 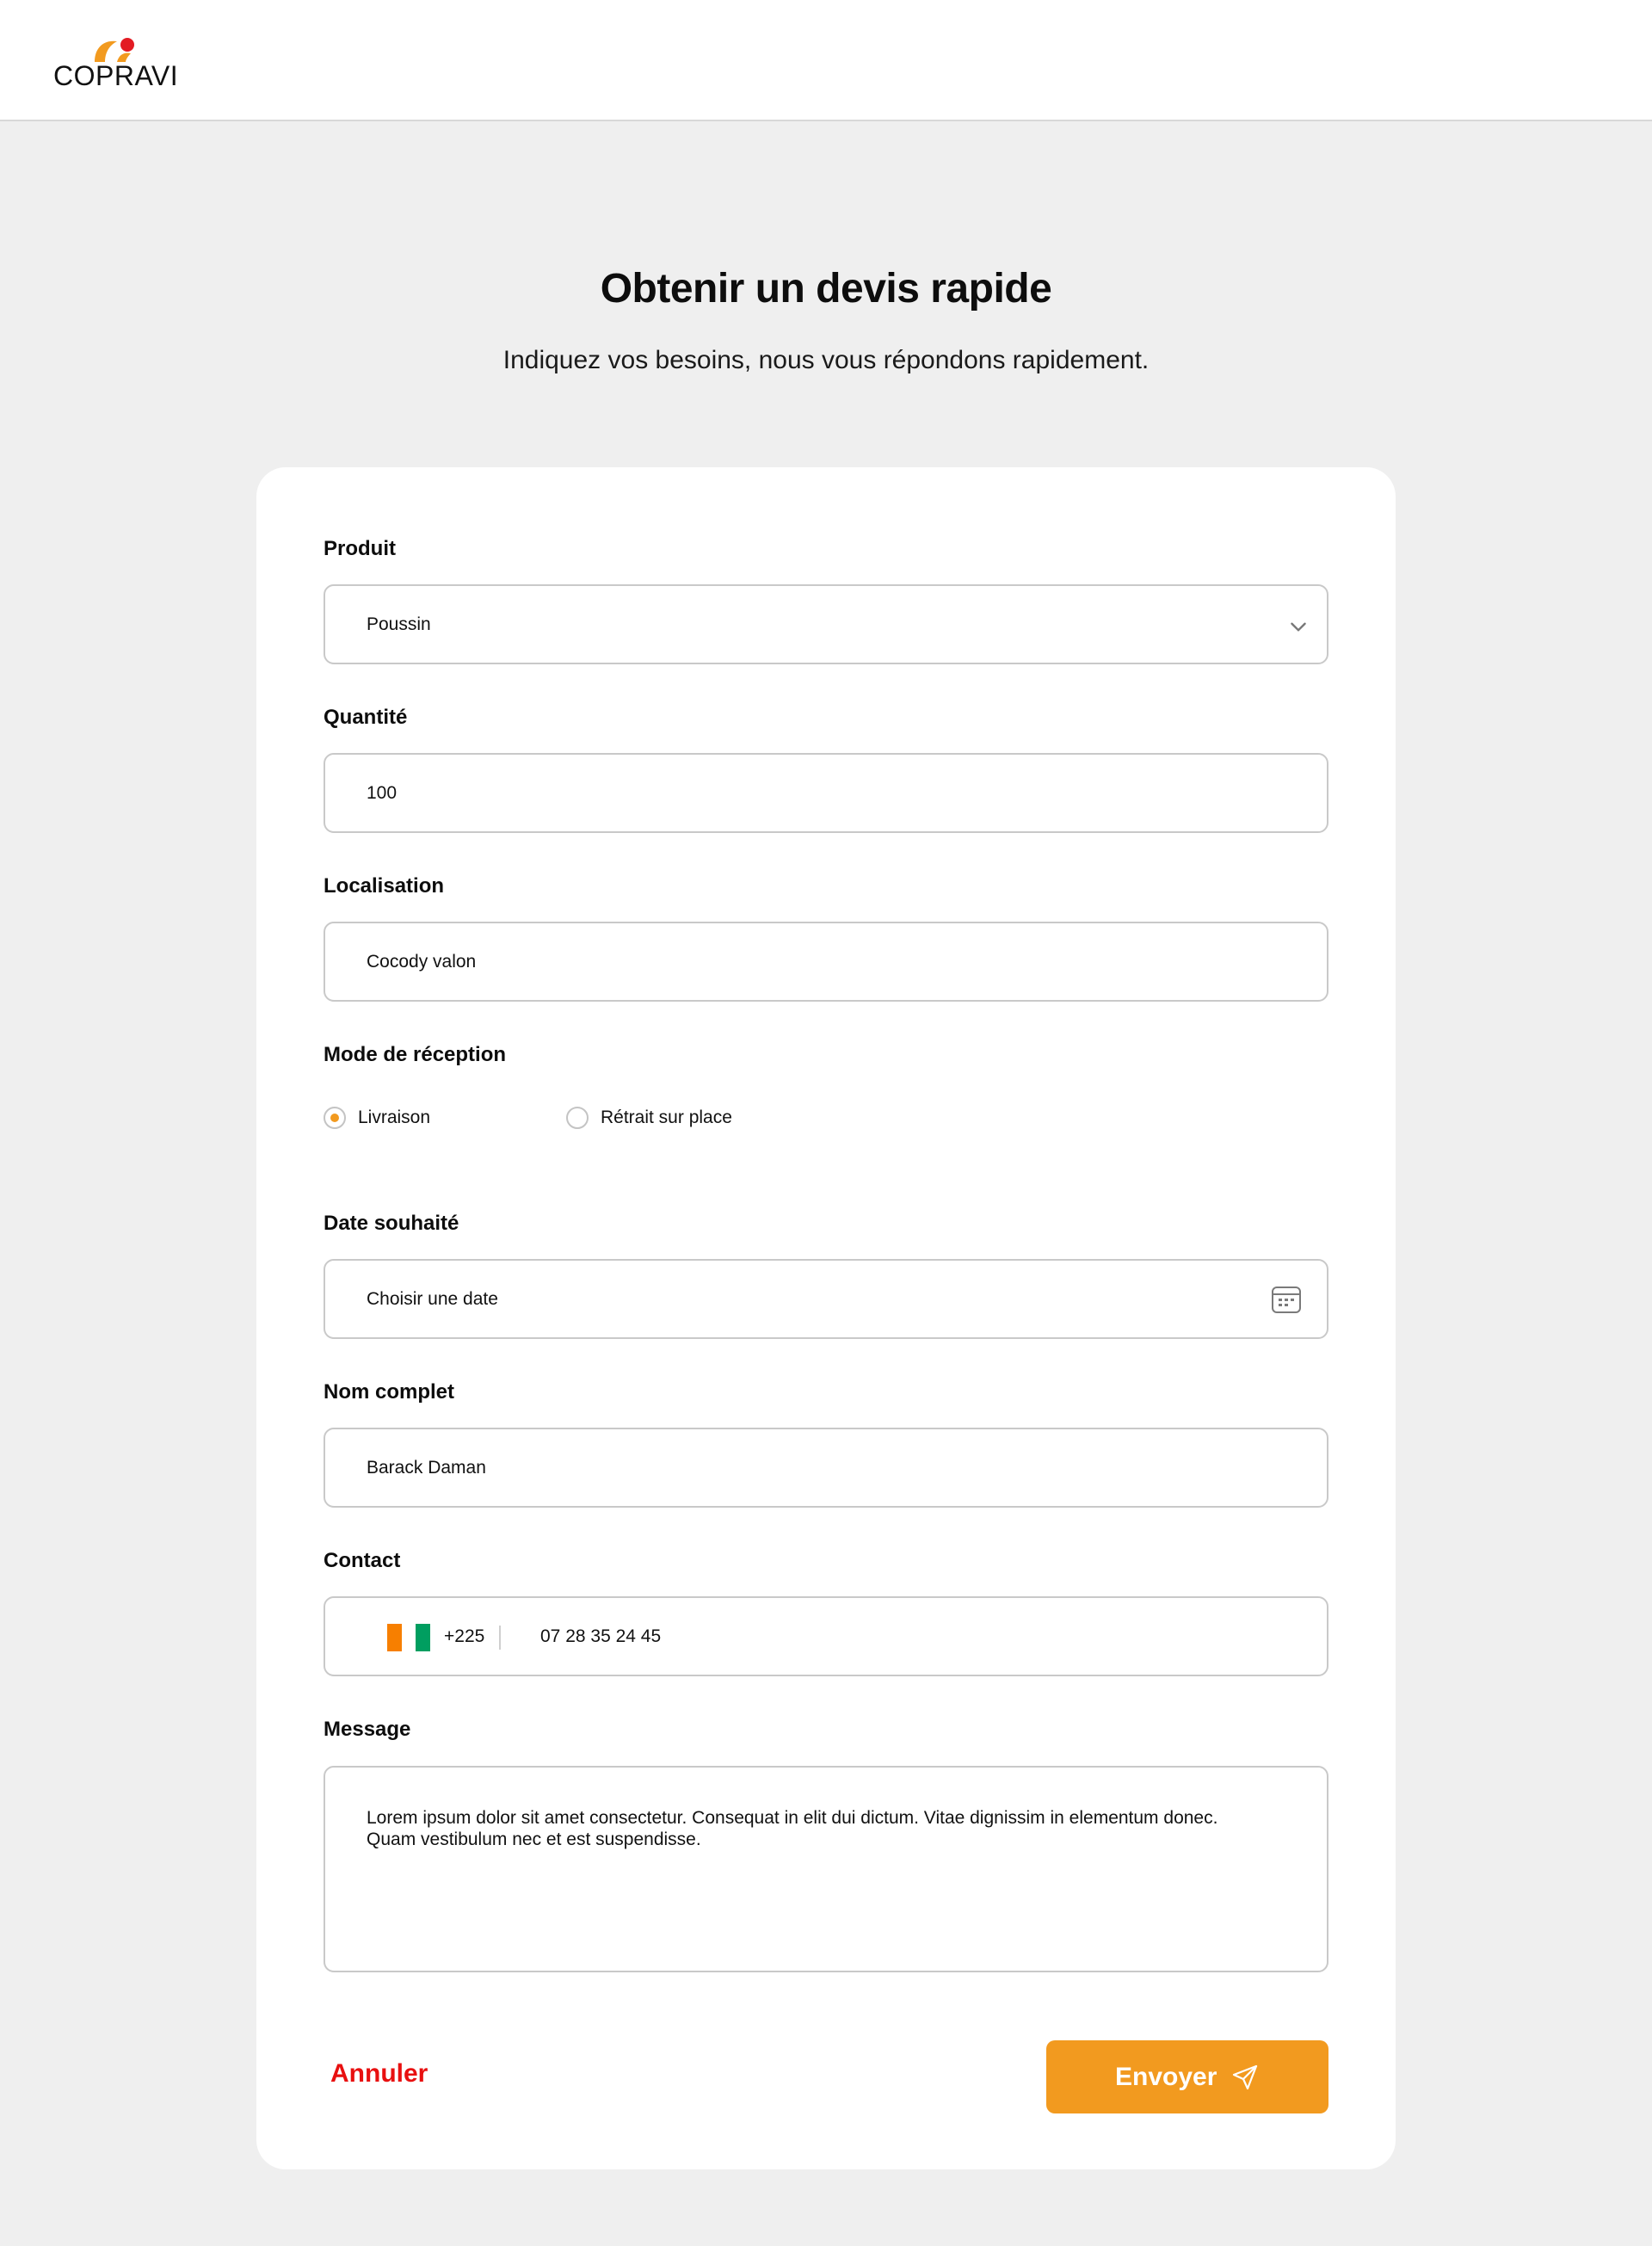 What do you see at coordinates (335, 1118) in the screenshot?
I see `radio-livraison-indicator` at bounding box center [335, 1118].